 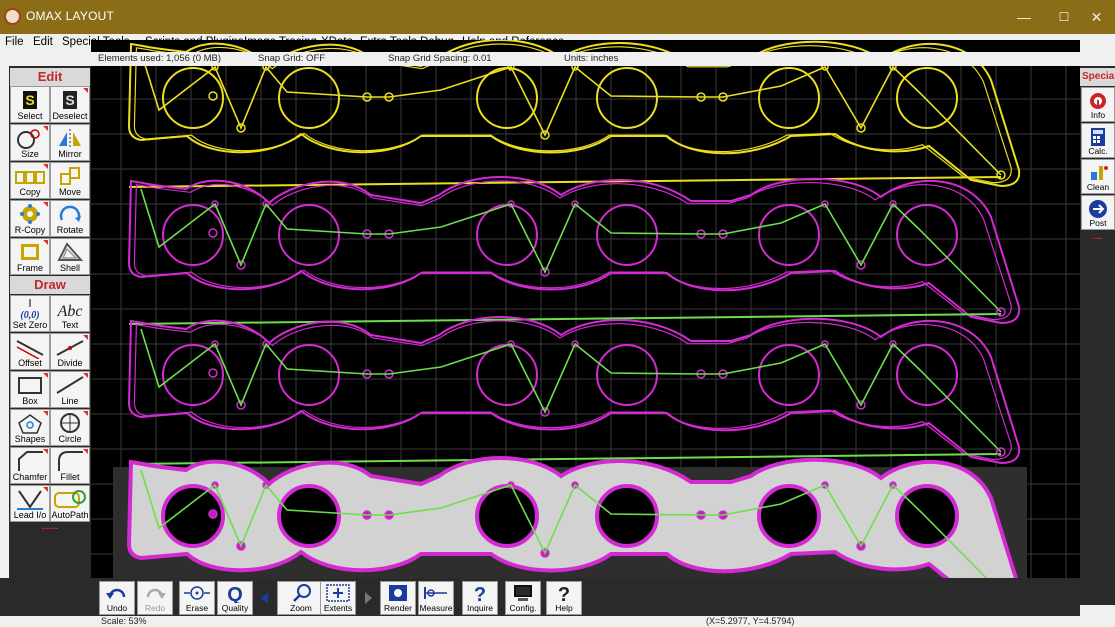 What do you see at coordinates (70, 499) in the screenshot?
I see `autopath-icon` at bounding box center [70, 499].